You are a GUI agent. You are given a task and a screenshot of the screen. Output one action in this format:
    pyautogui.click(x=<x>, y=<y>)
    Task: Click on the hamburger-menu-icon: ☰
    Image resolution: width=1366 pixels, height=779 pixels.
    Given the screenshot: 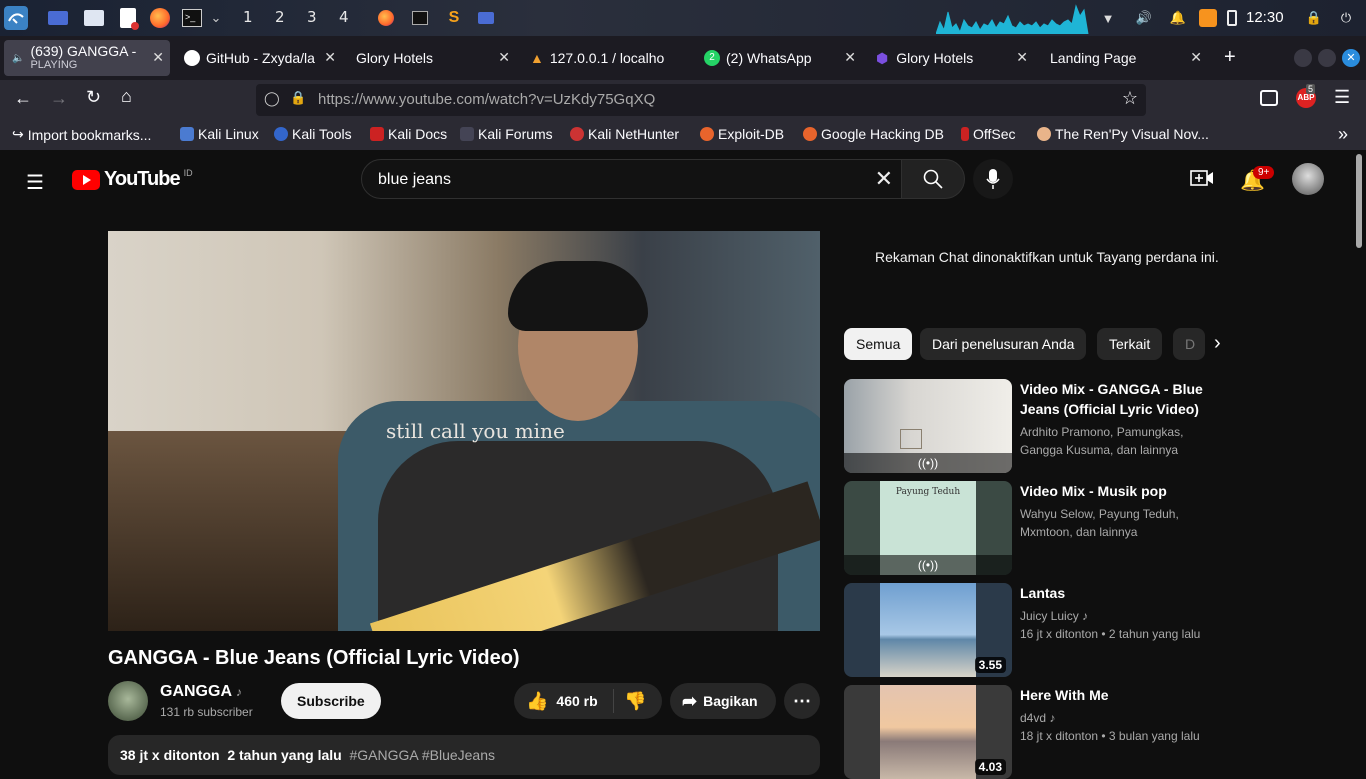 What is the action you would take?
    pyautogui.click(x=35, y=182)
    